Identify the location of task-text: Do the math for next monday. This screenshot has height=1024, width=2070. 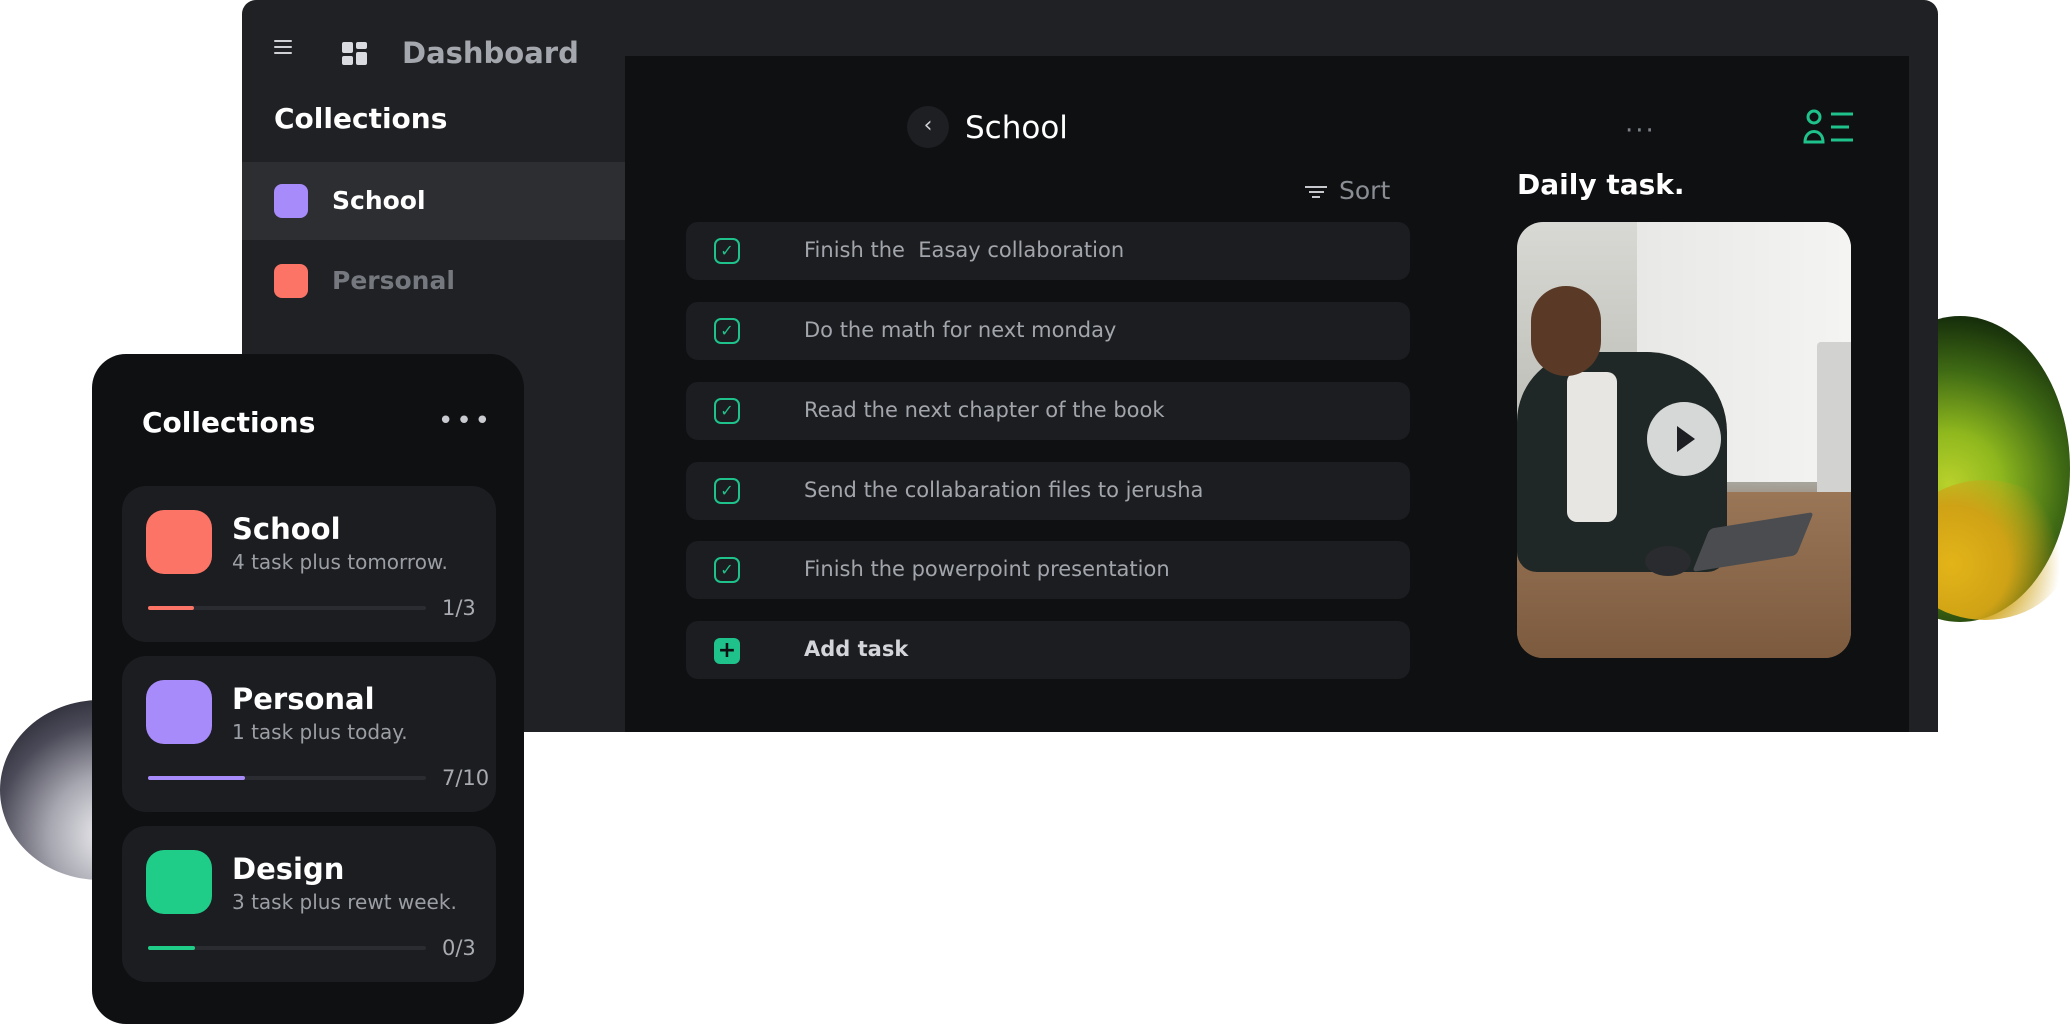
(960, 330).